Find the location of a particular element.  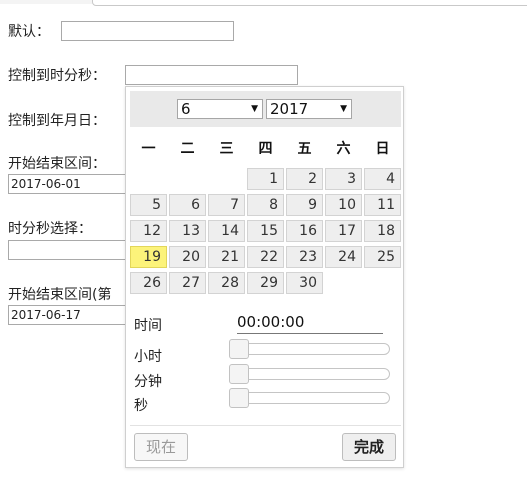

calendar-day: 30 is located at coordinates (304, 283).